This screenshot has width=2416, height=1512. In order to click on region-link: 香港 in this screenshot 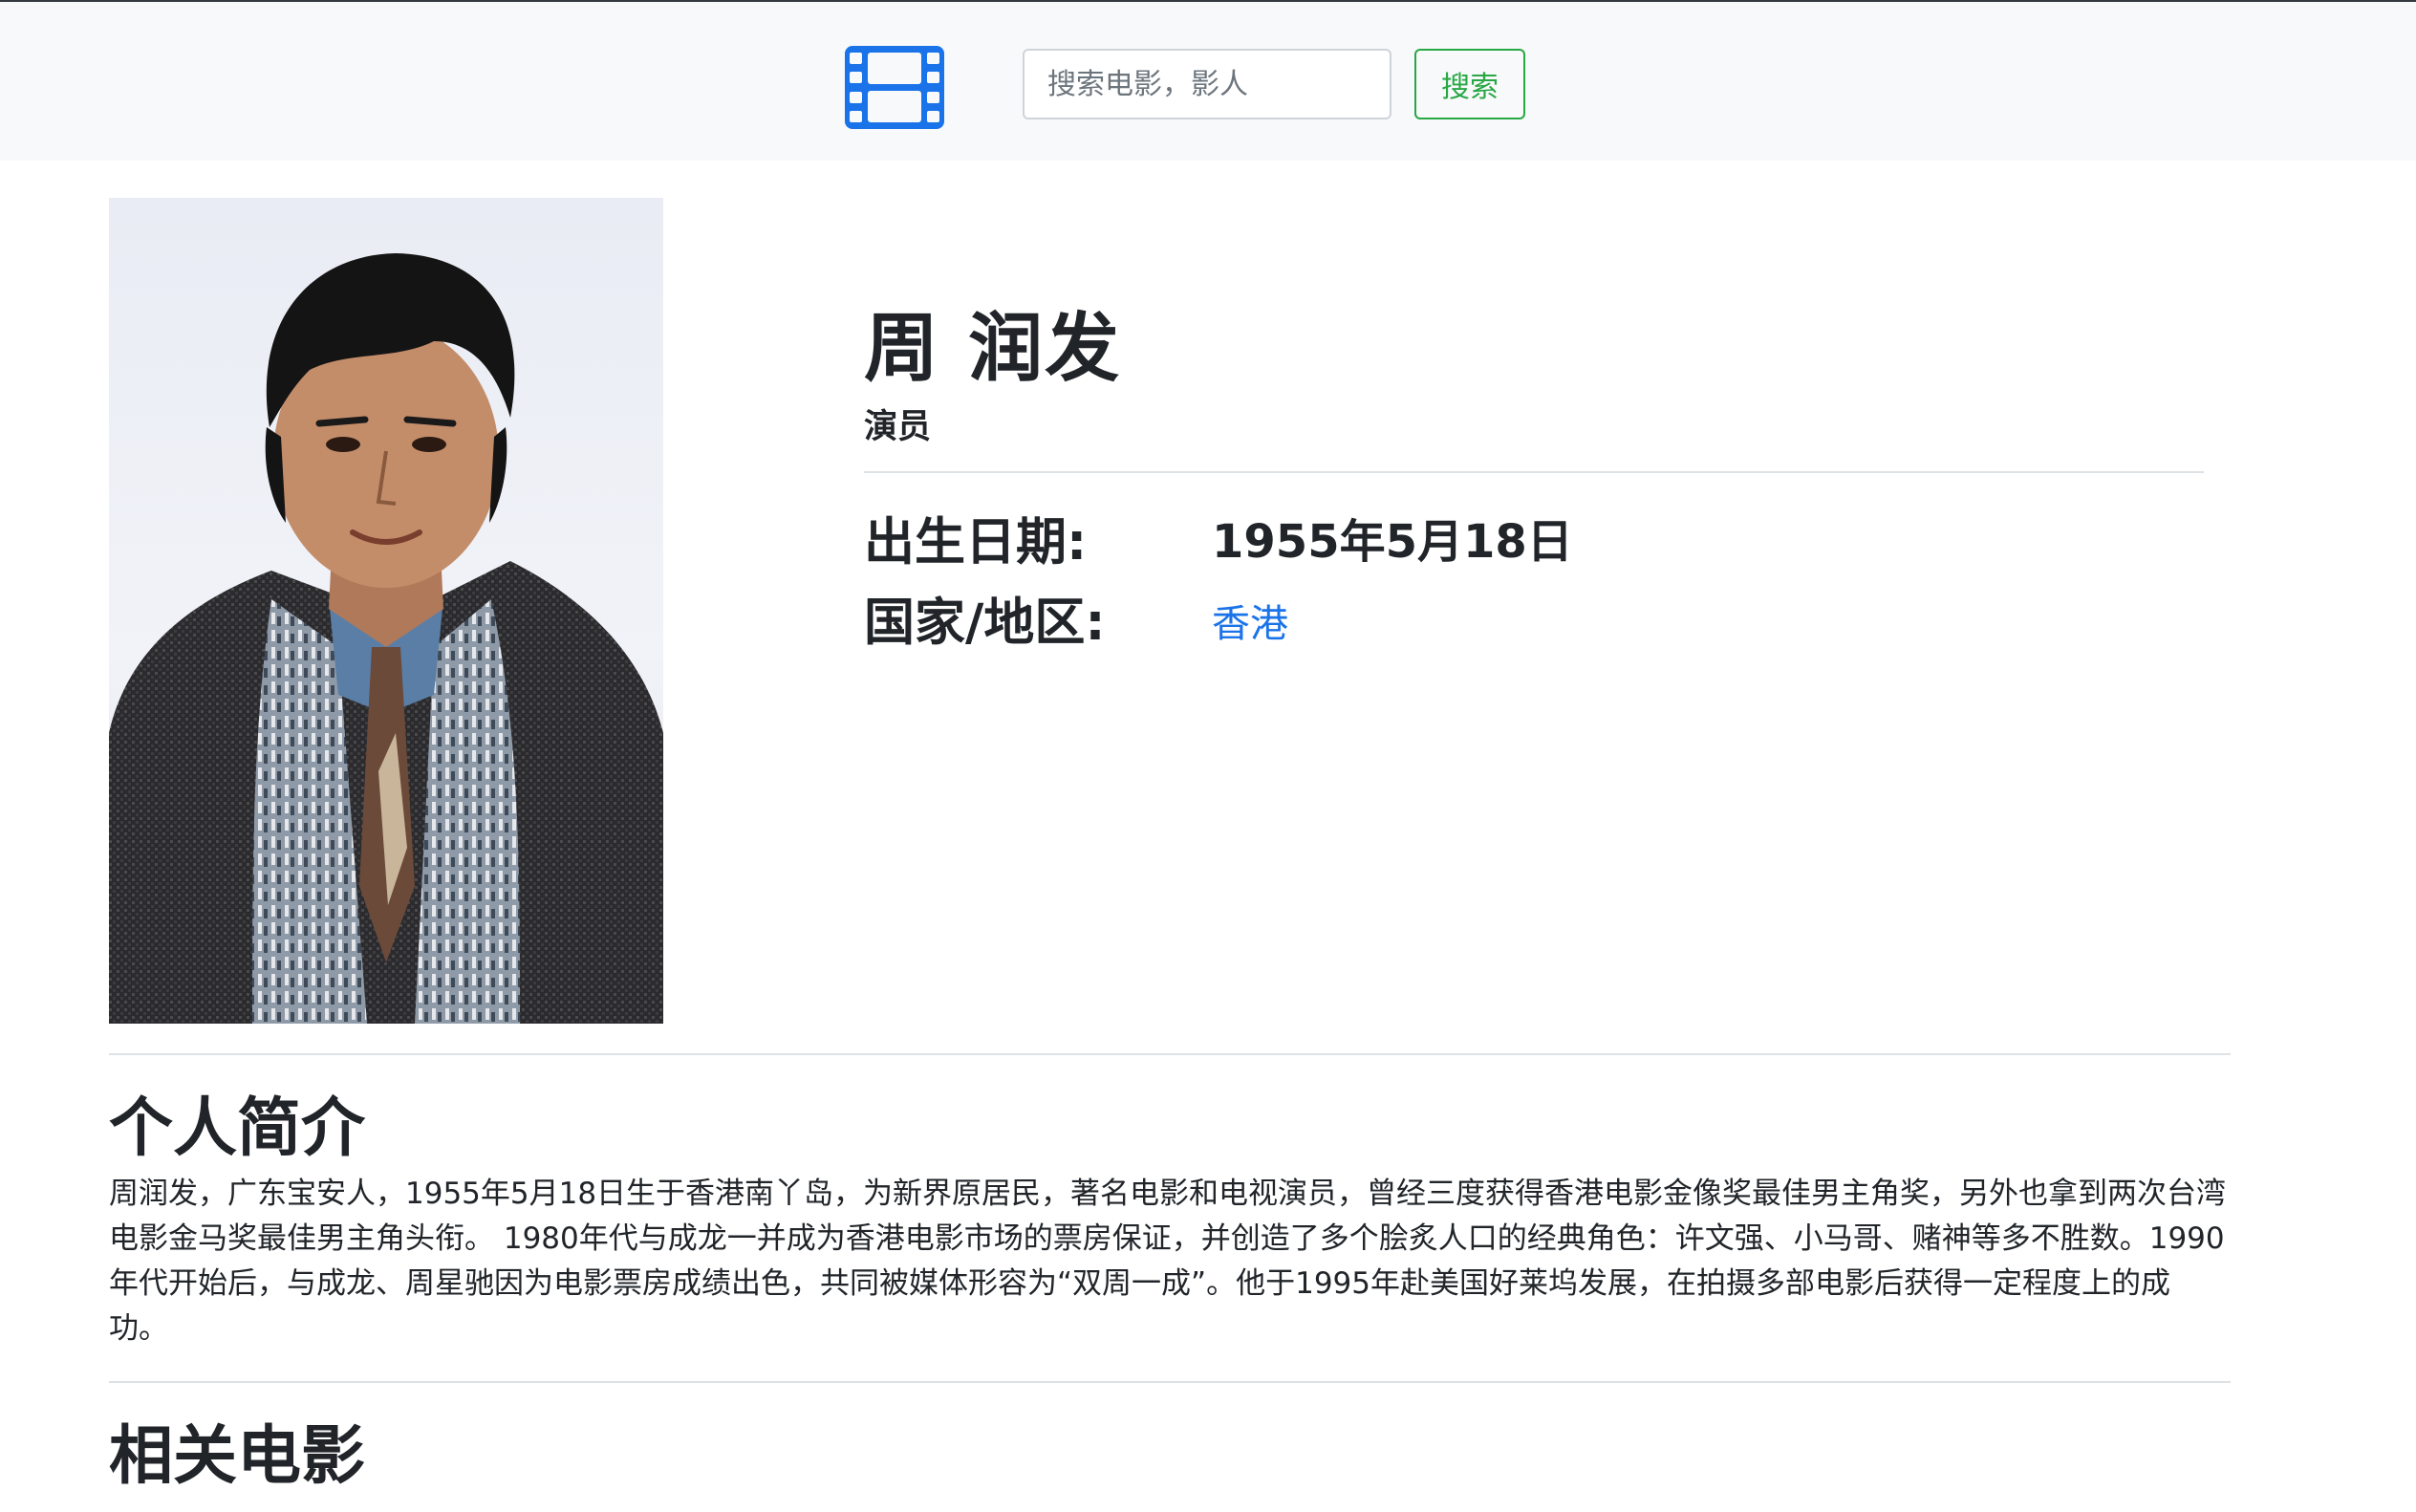, I will do `click(1250, 620)`.